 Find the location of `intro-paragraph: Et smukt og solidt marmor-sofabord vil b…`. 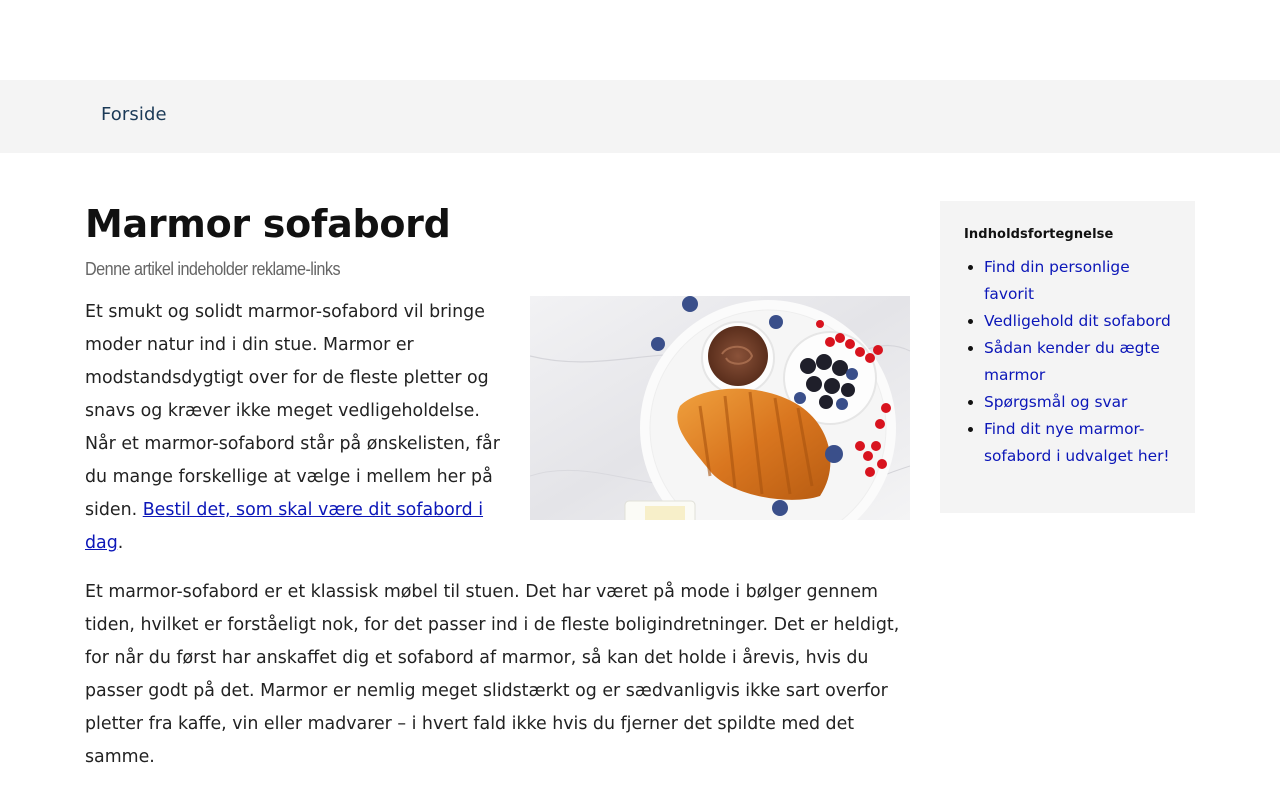

intro-paragraph: Et smukt og solidt marmor-sofabord vil b… is located at coordinates (295, 428).